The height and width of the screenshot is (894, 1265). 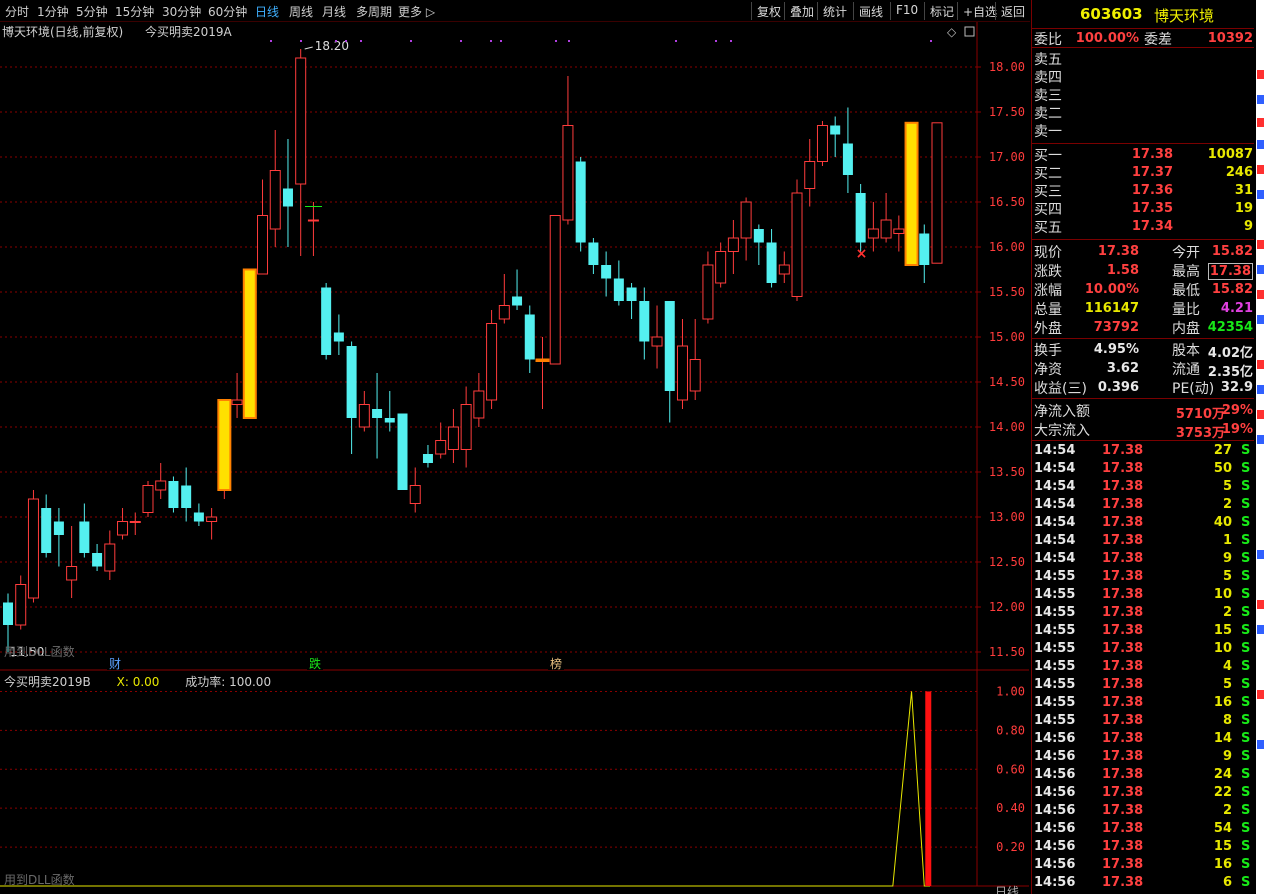 What do you see at coordinates (1222, 468) in the screenshot?
I see `tick-volume: 50` at bounding box center [1222, 468].